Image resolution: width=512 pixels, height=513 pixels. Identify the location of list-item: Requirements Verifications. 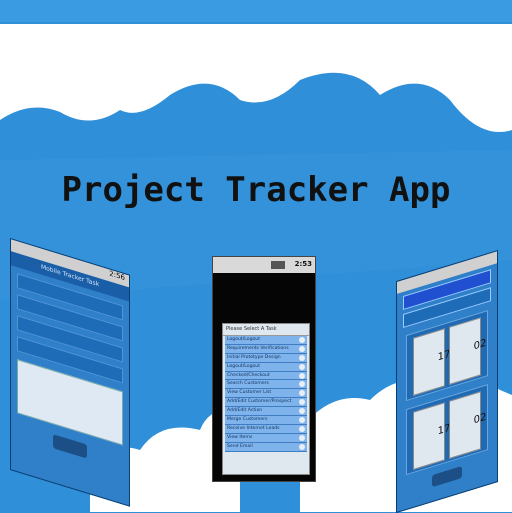
(266, 349).